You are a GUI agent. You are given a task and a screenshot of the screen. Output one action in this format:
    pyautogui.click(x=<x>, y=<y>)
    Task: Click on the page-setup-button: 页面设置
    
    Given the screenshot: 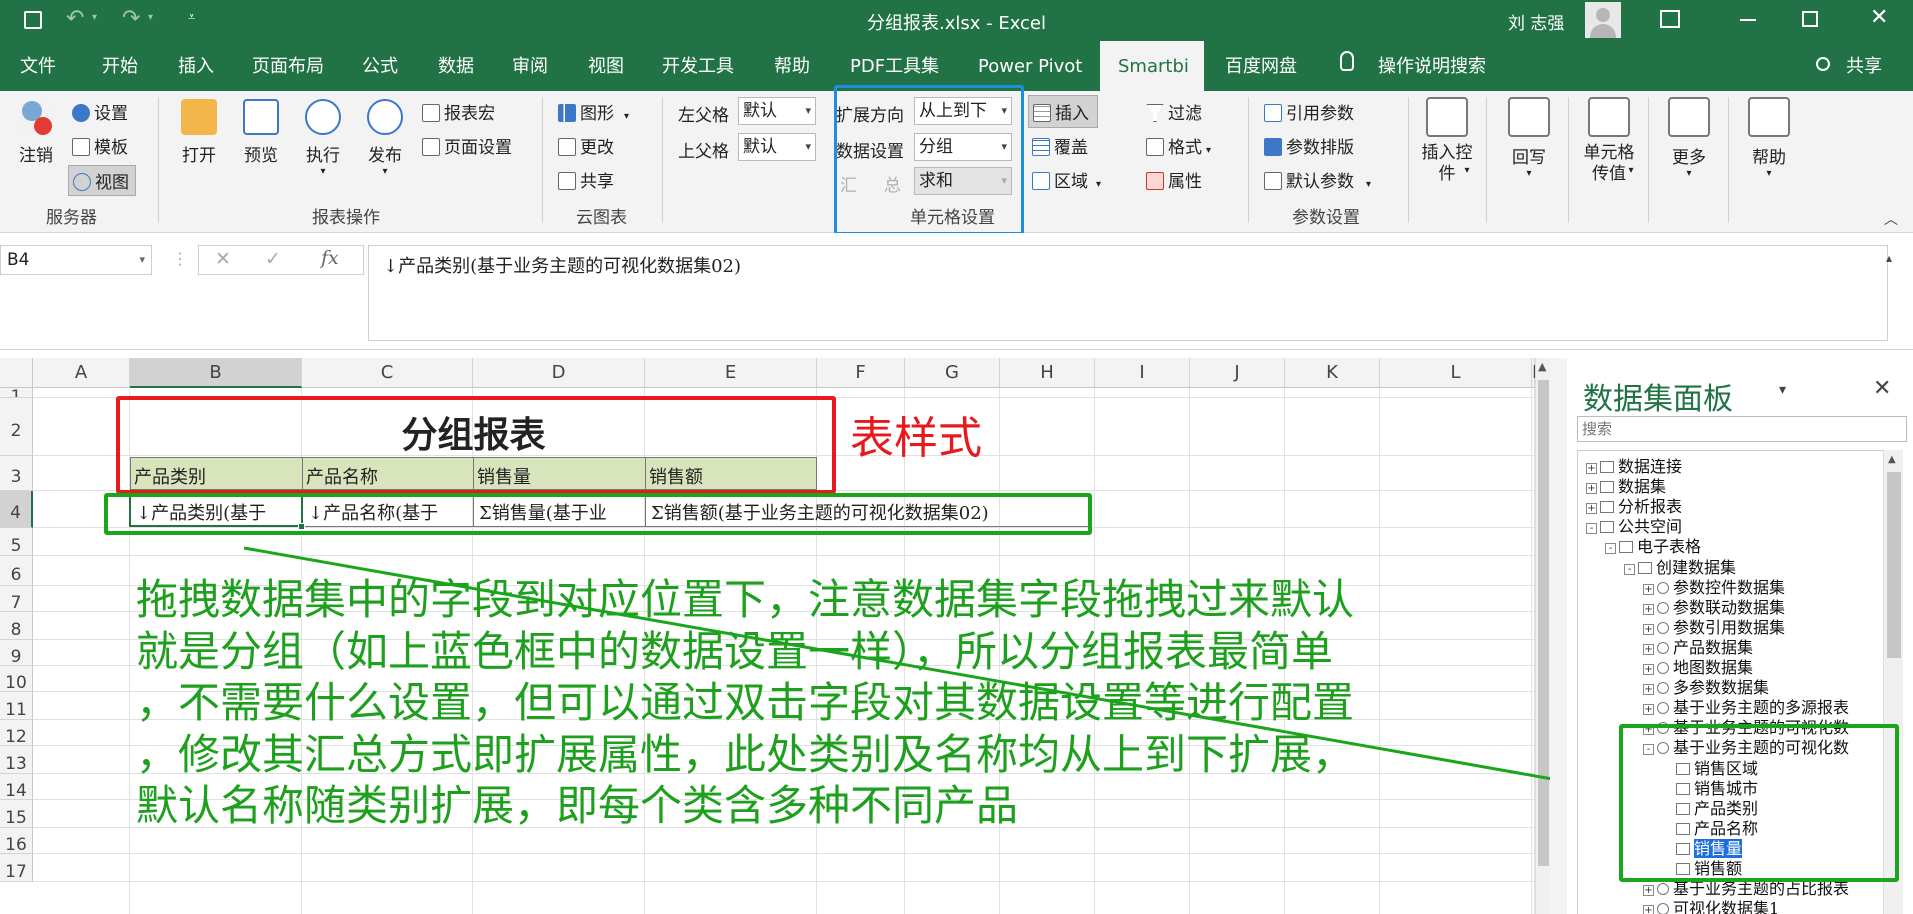 What is the action you would take?
    pyautogui.click(x=467, y=145)
    